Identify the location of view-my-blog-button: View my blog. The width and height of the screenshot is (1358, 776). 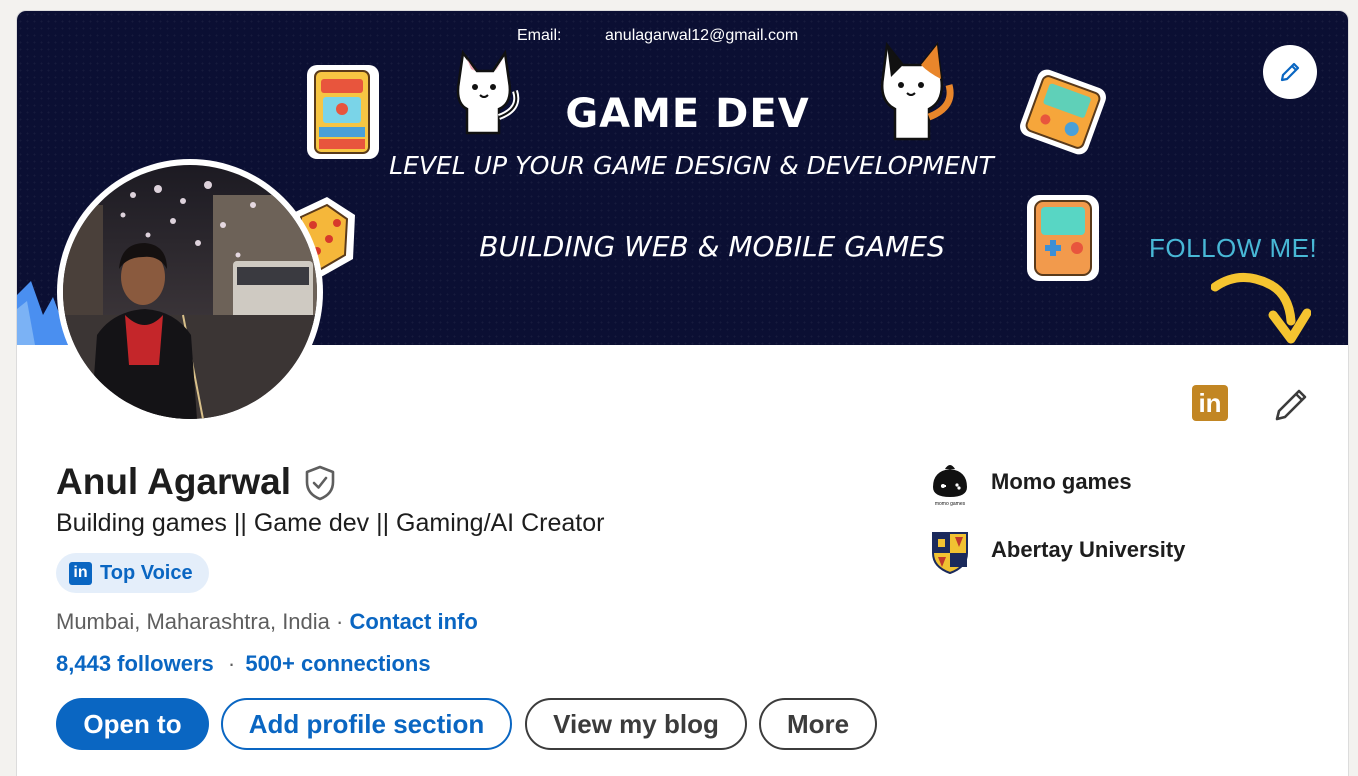
(636, 724).